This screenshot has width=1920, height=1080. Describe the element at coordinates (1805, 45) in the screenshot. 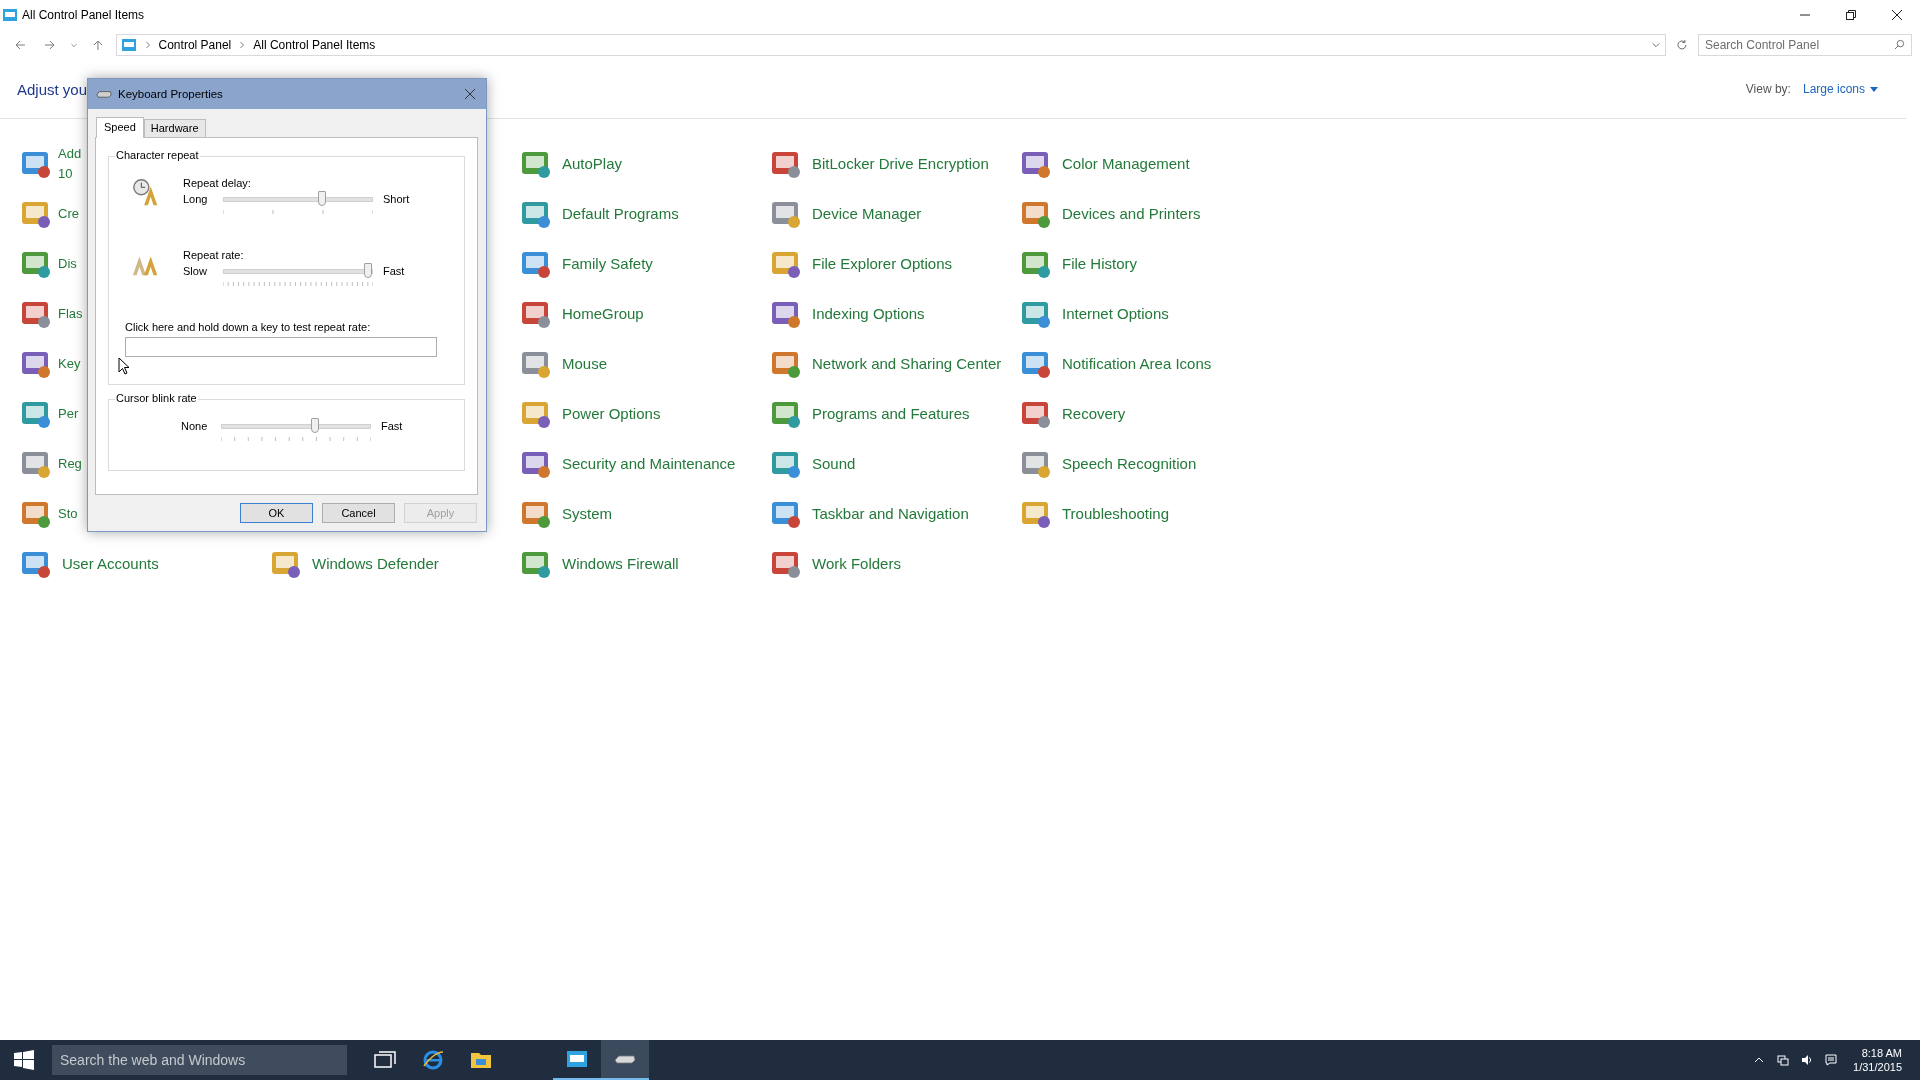

I see `search-field: Search Control Panel` at that location.